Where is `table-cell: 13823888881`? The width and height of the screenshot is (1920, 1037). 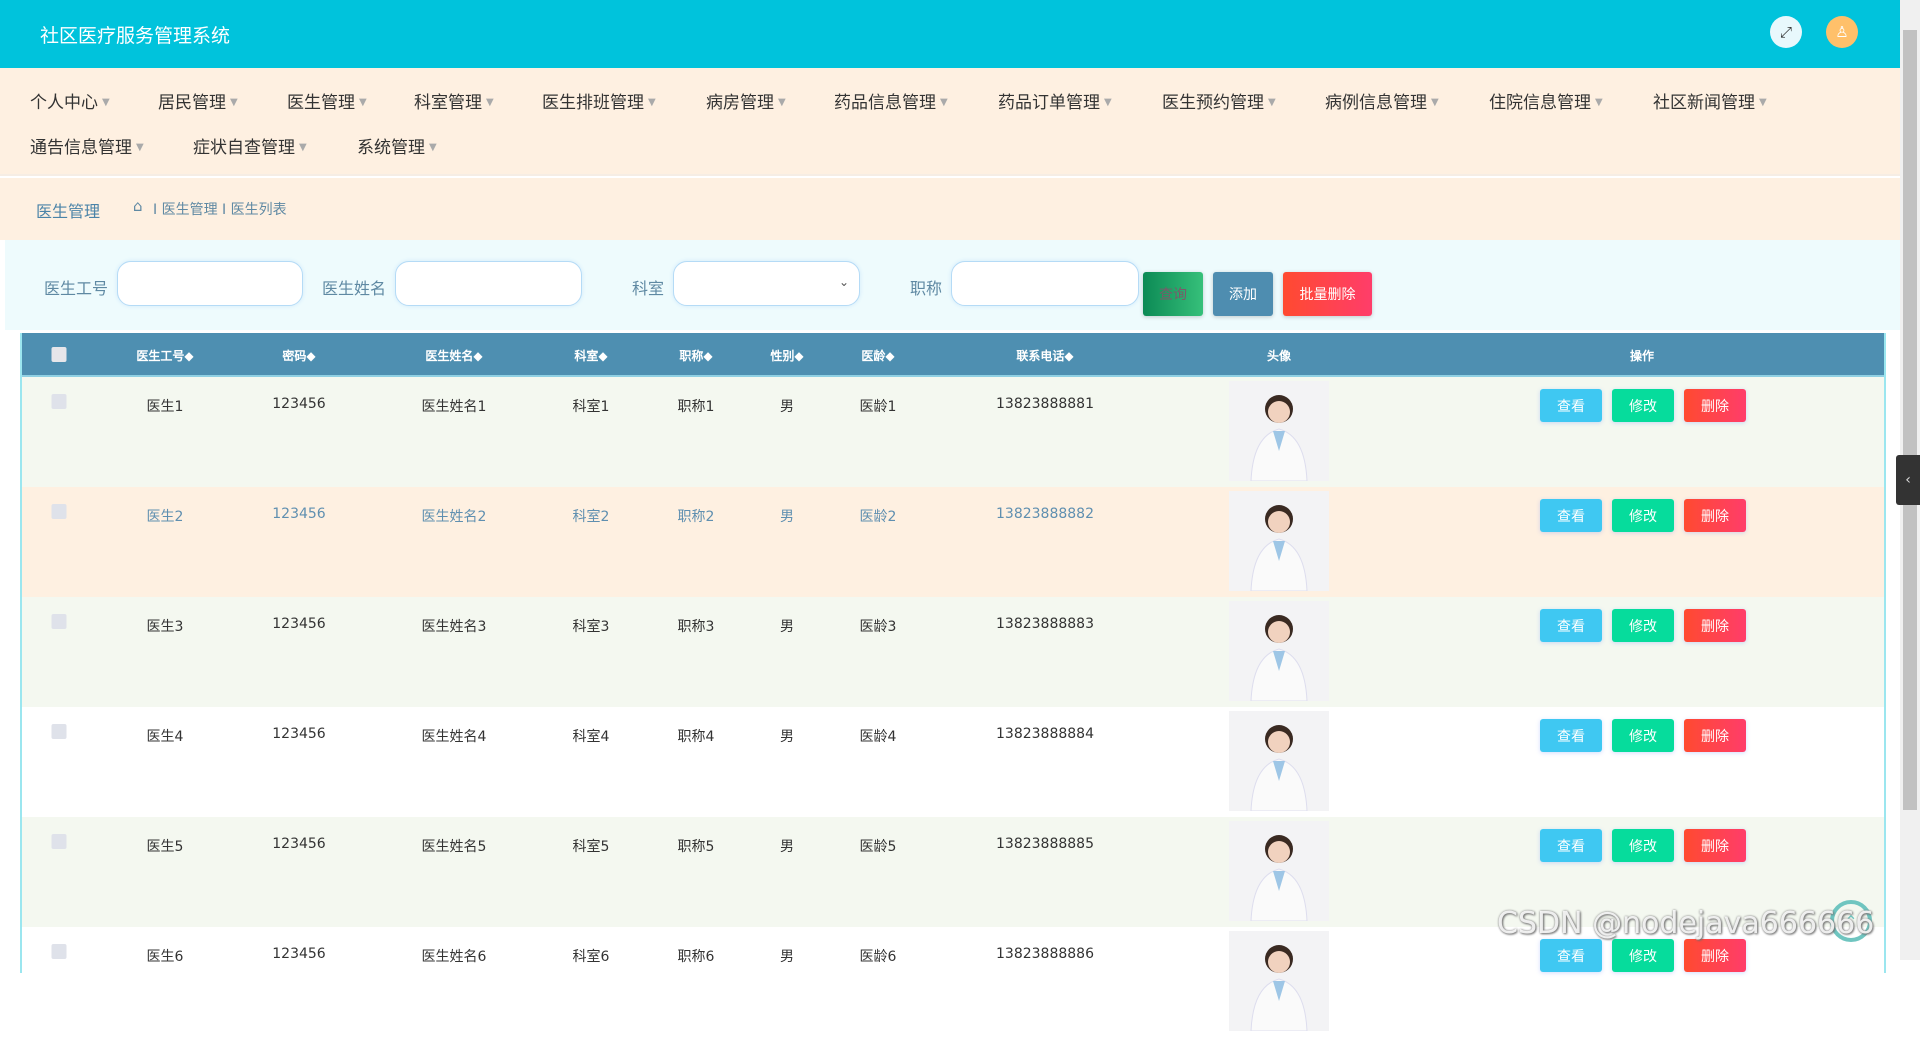 table-cell: 13823888881 is located at coordinates (1045, 404).